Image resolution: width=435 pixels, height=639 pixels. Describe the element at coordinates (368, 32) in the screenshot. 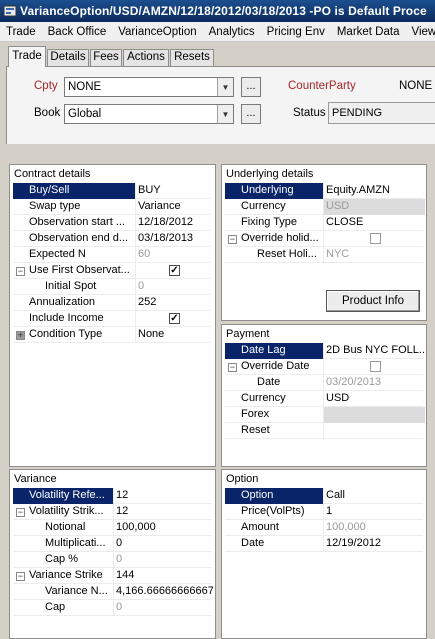

I see `menu-market-data: Market Data` at that location.